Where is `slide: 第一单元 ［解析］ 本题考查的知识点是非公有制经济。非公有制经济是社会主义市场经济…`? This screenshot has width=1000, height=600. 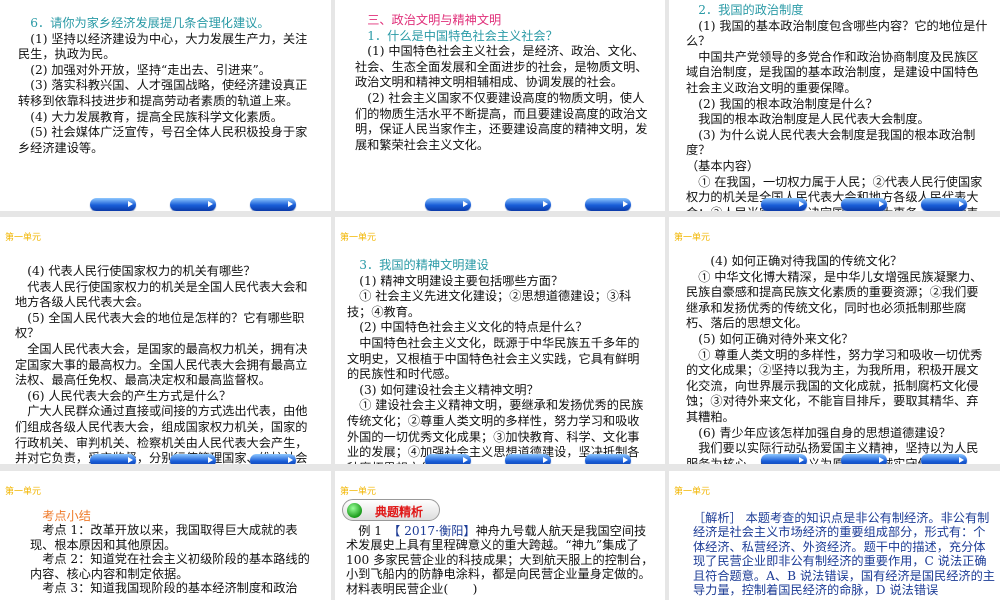
slide: 第一单元 ［解析］ 本题考查的知识点是非公有制经济。非公有制经济是社会主义市场经济… is located at coordinates (834, 535).